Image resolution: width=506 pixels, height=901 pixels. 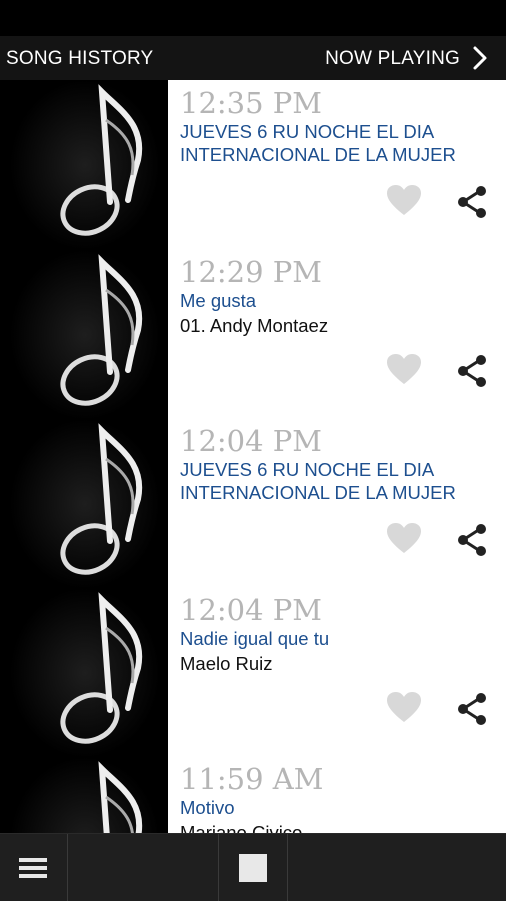 I want to click on list-item: 12:29 PM Me gusta 01. Andy Montaez, so click(x=337, y=333).